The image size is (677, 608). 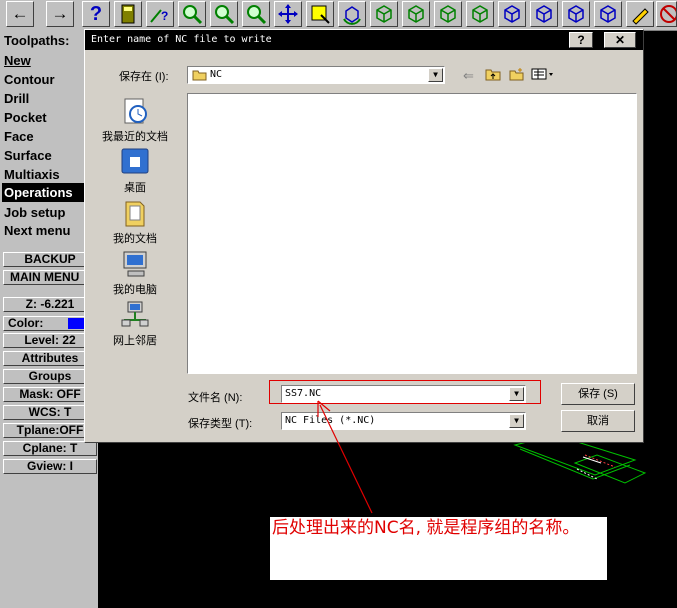 What do you see at coordinates (135, 188) in the screenshot?
I see `place-label: 桌面` at bounding box center [135, 188].